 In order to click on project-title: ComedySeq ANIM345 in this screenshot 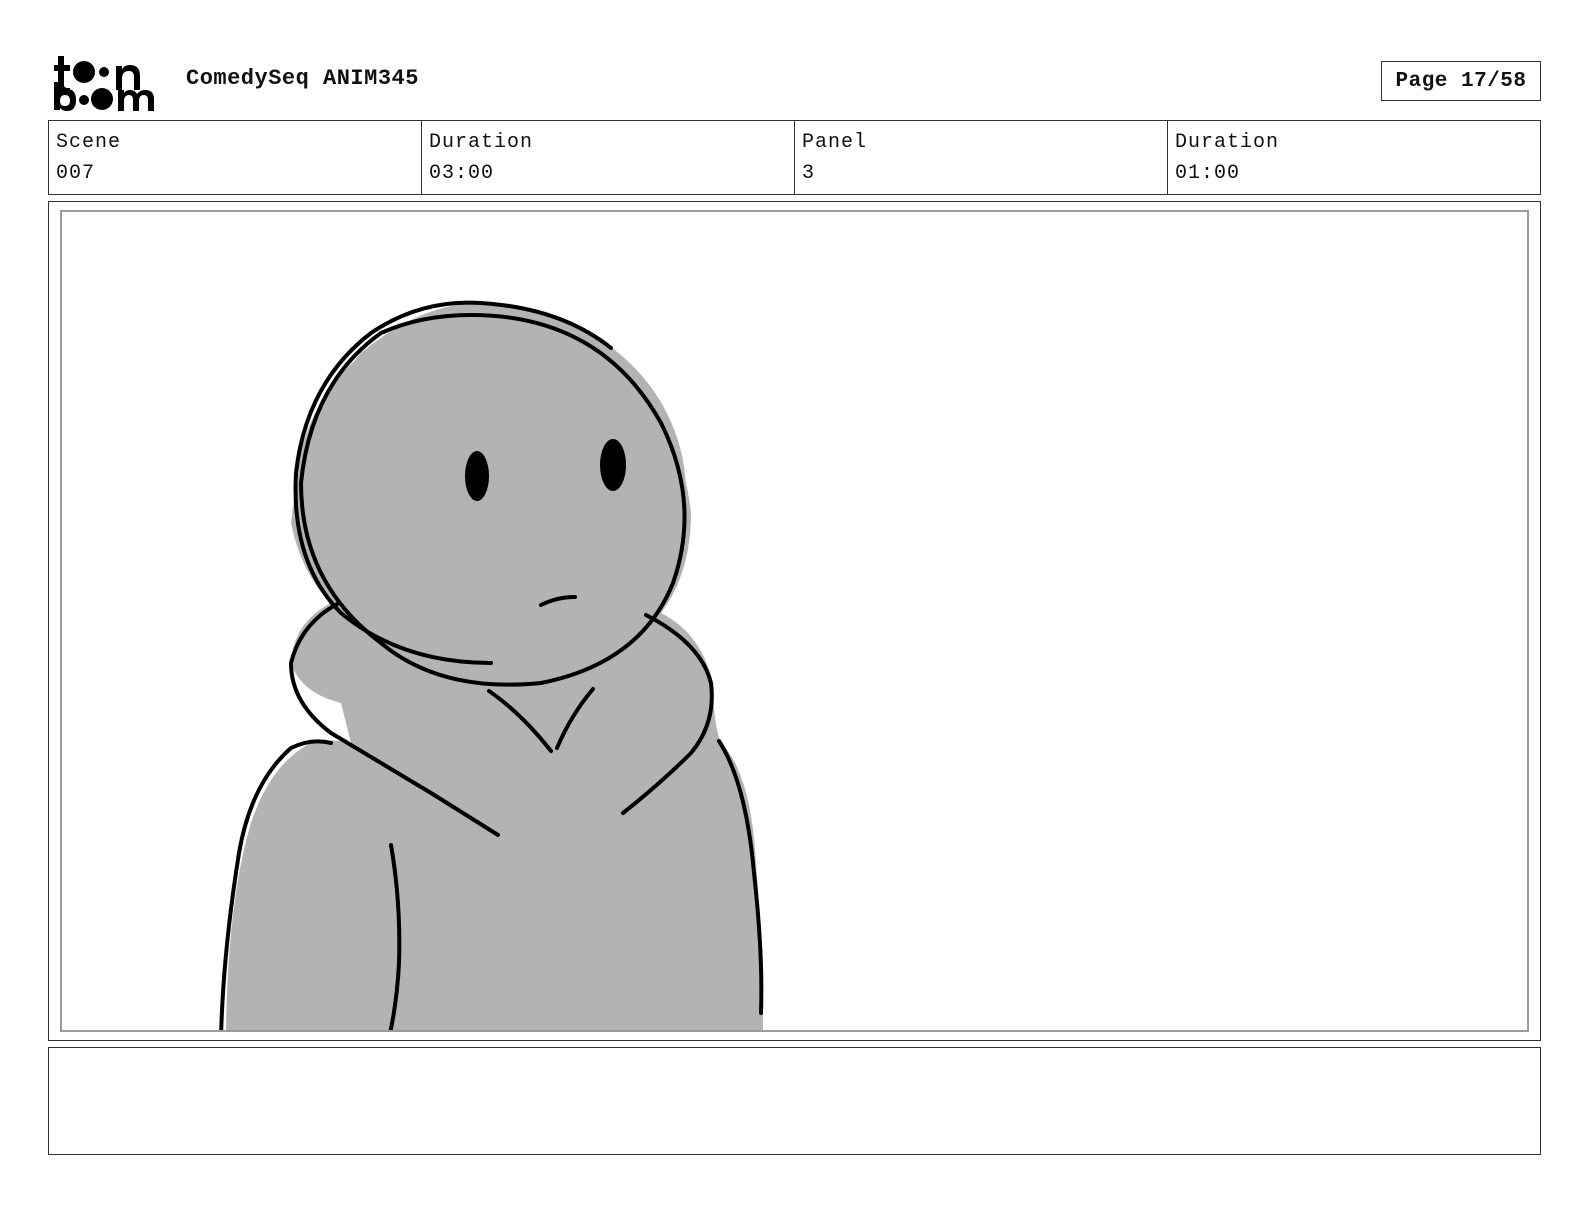, I will do `click(302, 78)`.